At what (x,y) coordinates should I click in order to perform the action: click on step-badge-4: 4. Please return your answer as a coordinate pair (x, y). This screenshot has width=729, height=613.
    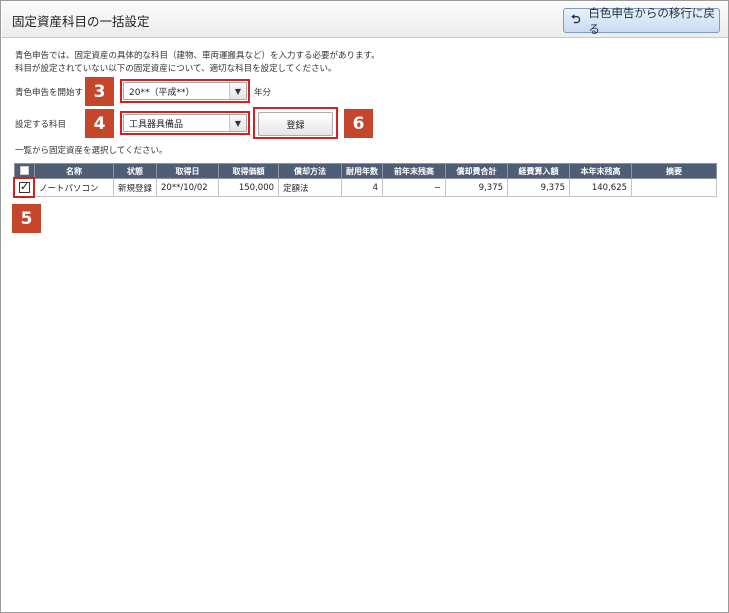
    Looking at the image, I should click on (99, 123).